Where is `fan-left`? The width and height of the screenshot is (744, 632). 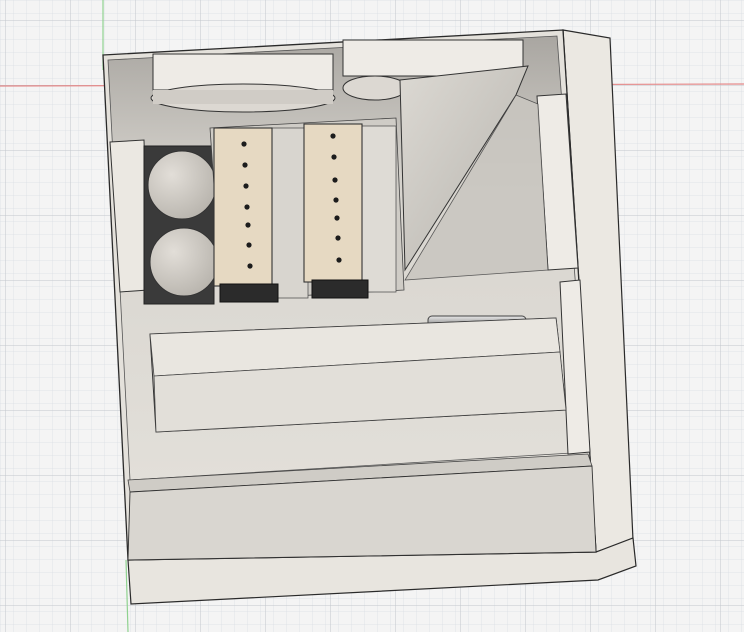
fan-left is located at coordinates (243, 83).